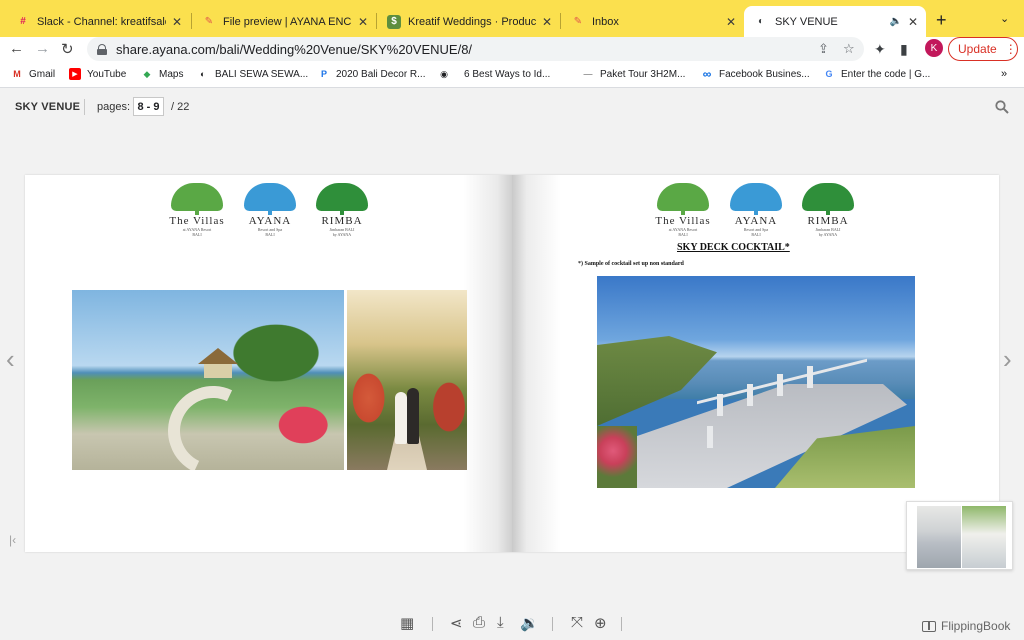  What do you see at coordinates (929, 626) in the screenshot?
I see `book-icon` at bounding box center [929, 626].